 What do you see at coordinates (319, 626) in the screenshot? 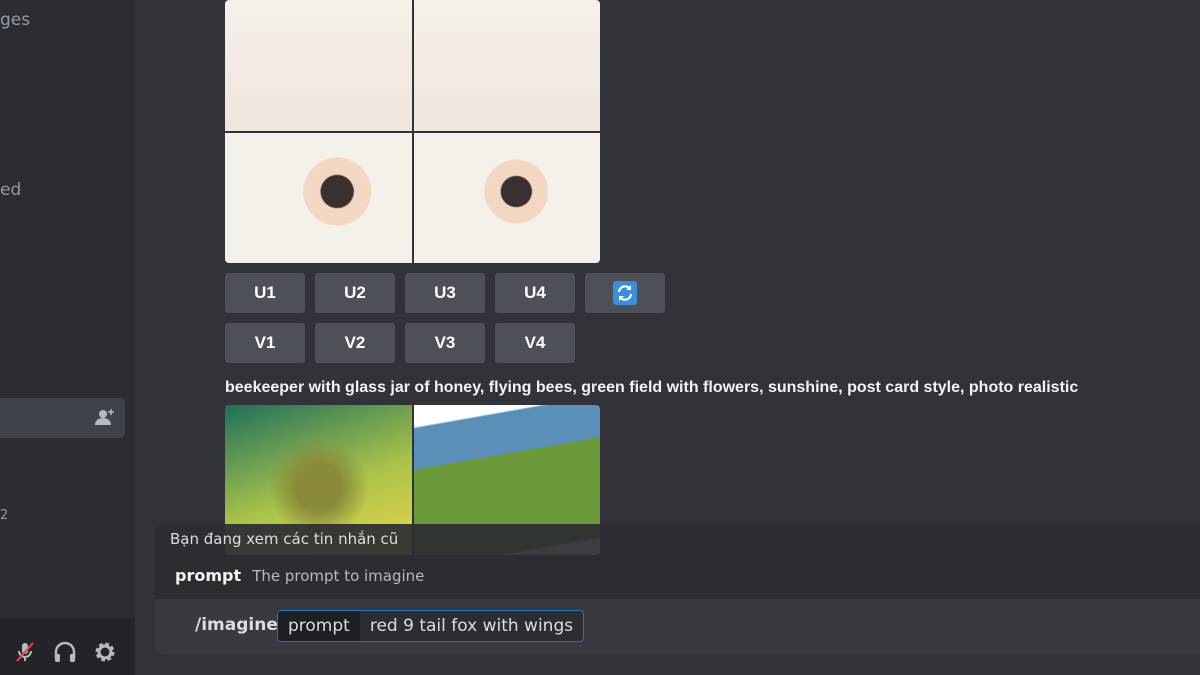
I see `parameter-label: prompt` at bounding box center [319, 626].